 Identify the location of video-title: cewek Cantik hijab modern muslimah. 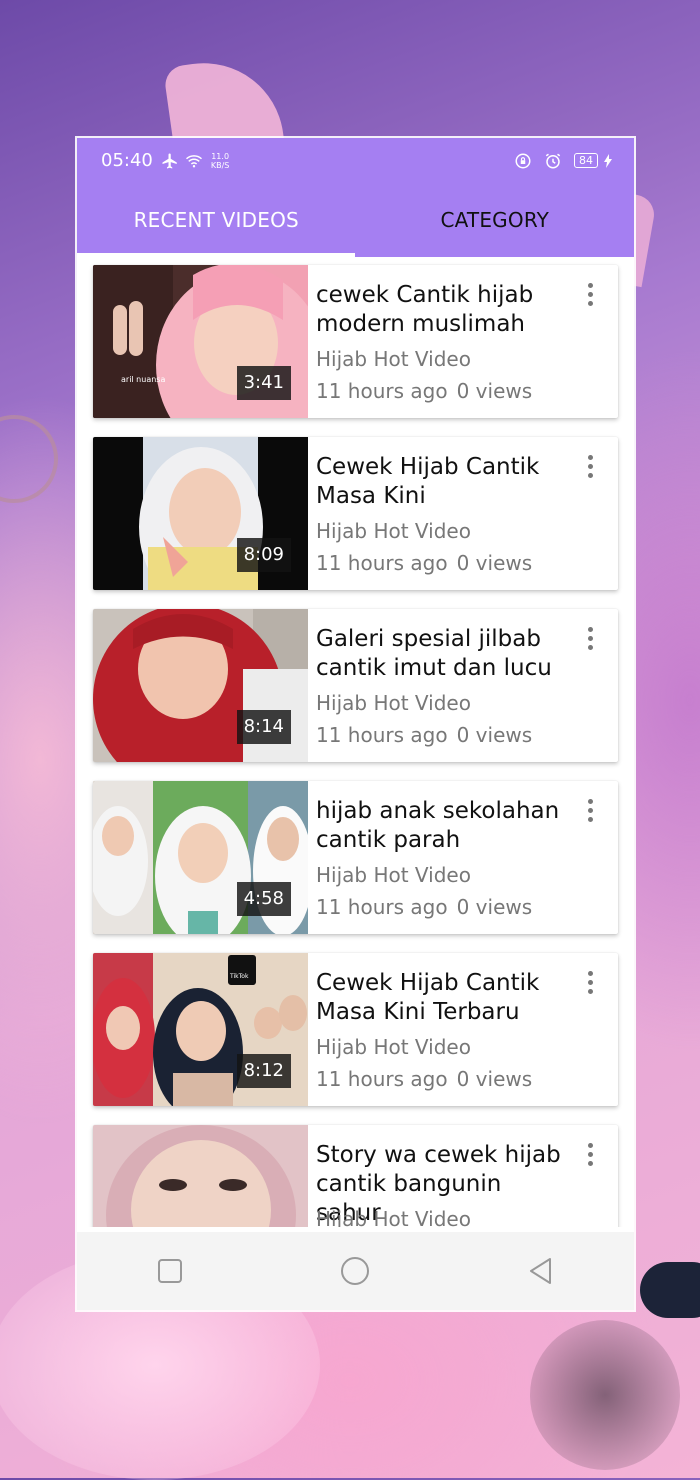
(443, 310).